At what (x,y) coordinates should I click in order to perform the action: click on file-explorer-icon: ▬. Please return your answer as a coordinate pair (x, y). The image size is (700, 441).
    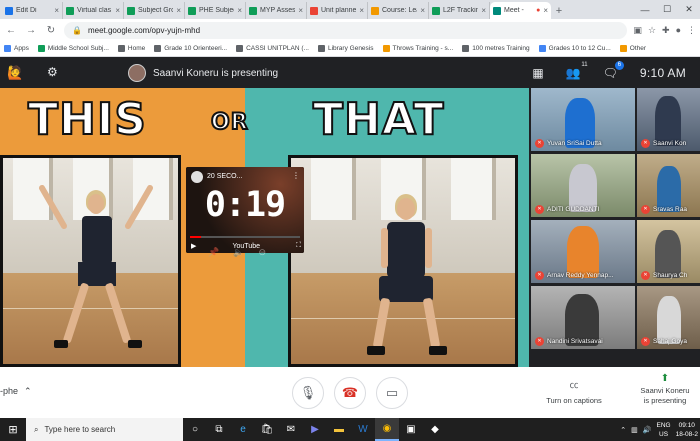
    Looking at the image, I should click on (339, 429).